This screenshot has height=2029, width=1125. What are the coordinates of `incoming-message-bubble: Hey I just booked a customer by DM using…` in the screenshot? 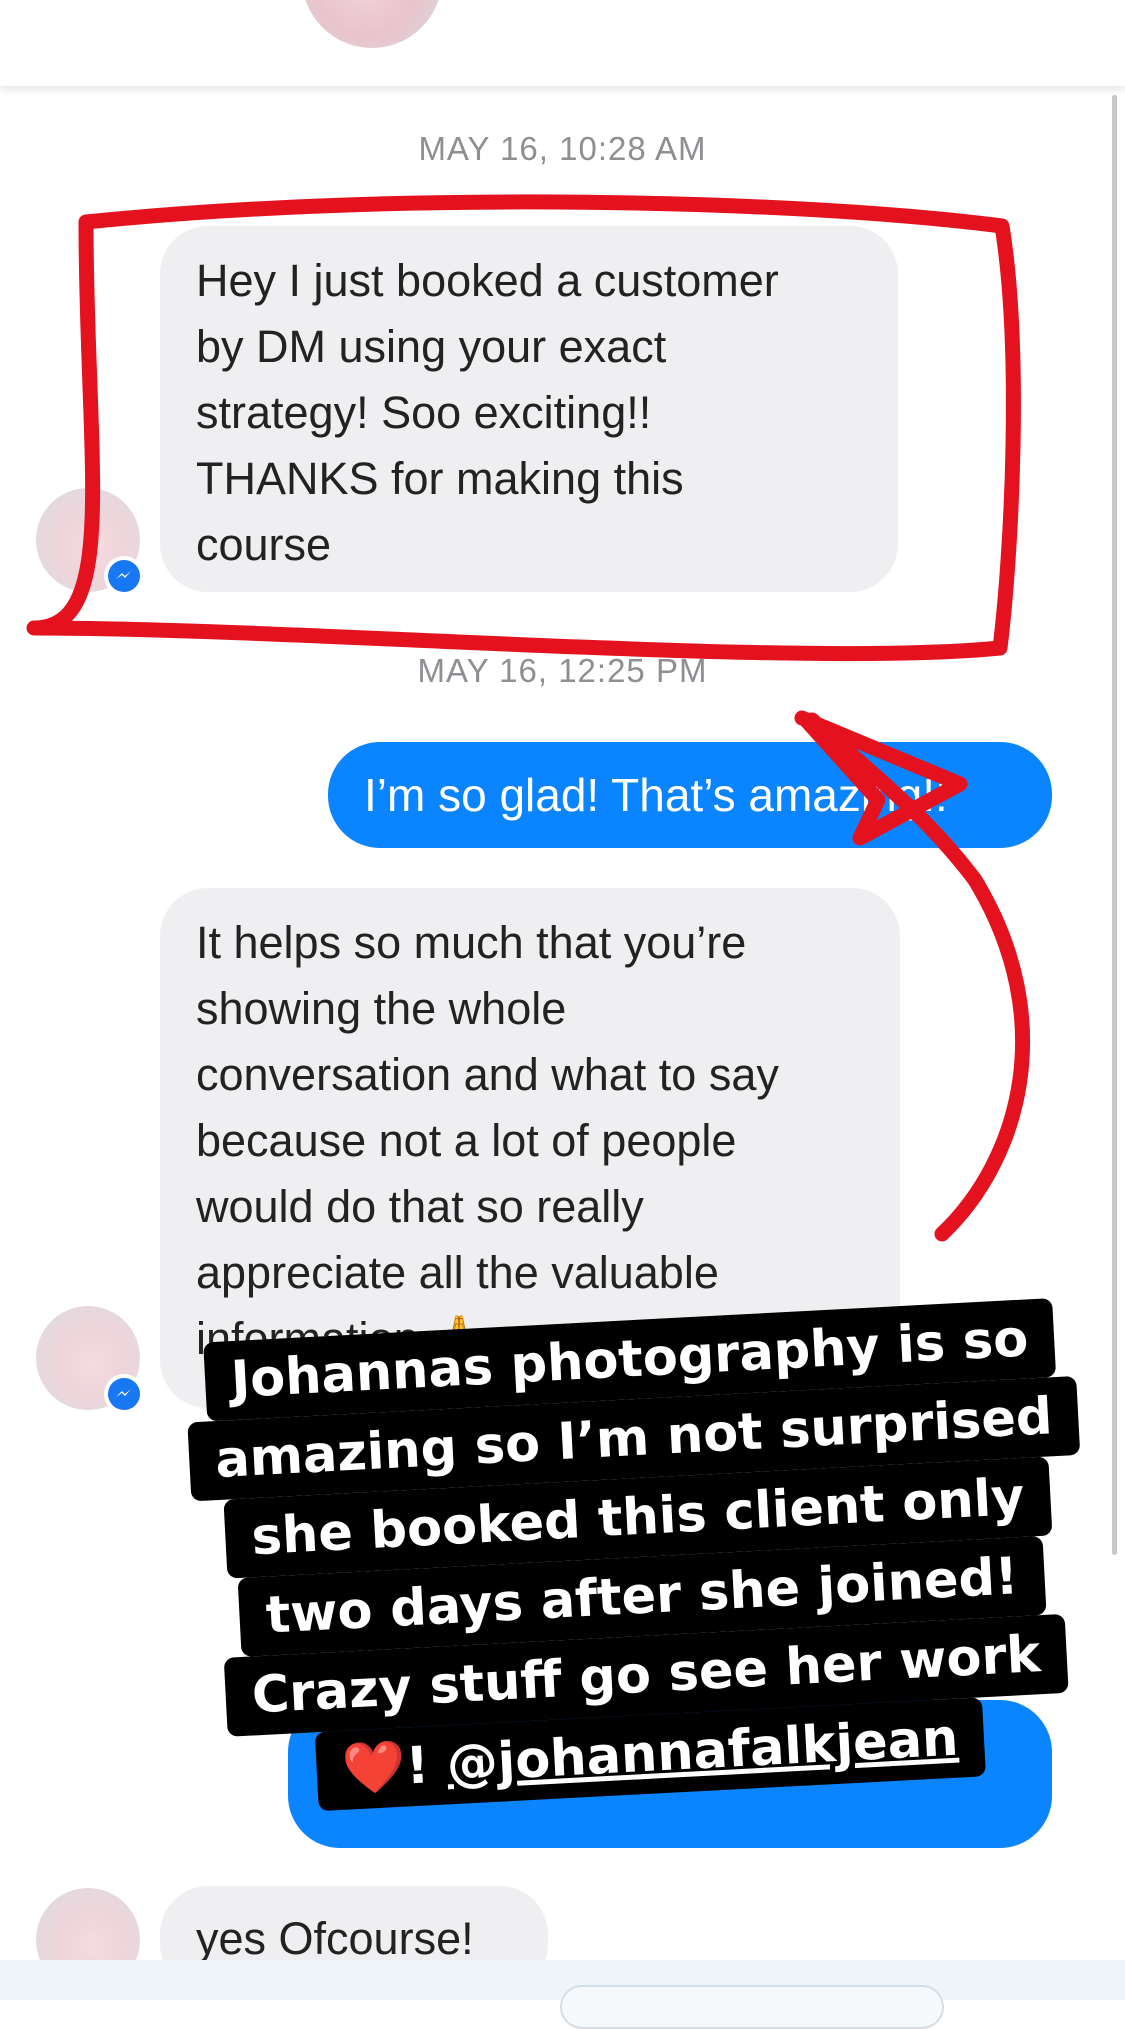 It's located at (529, 409).